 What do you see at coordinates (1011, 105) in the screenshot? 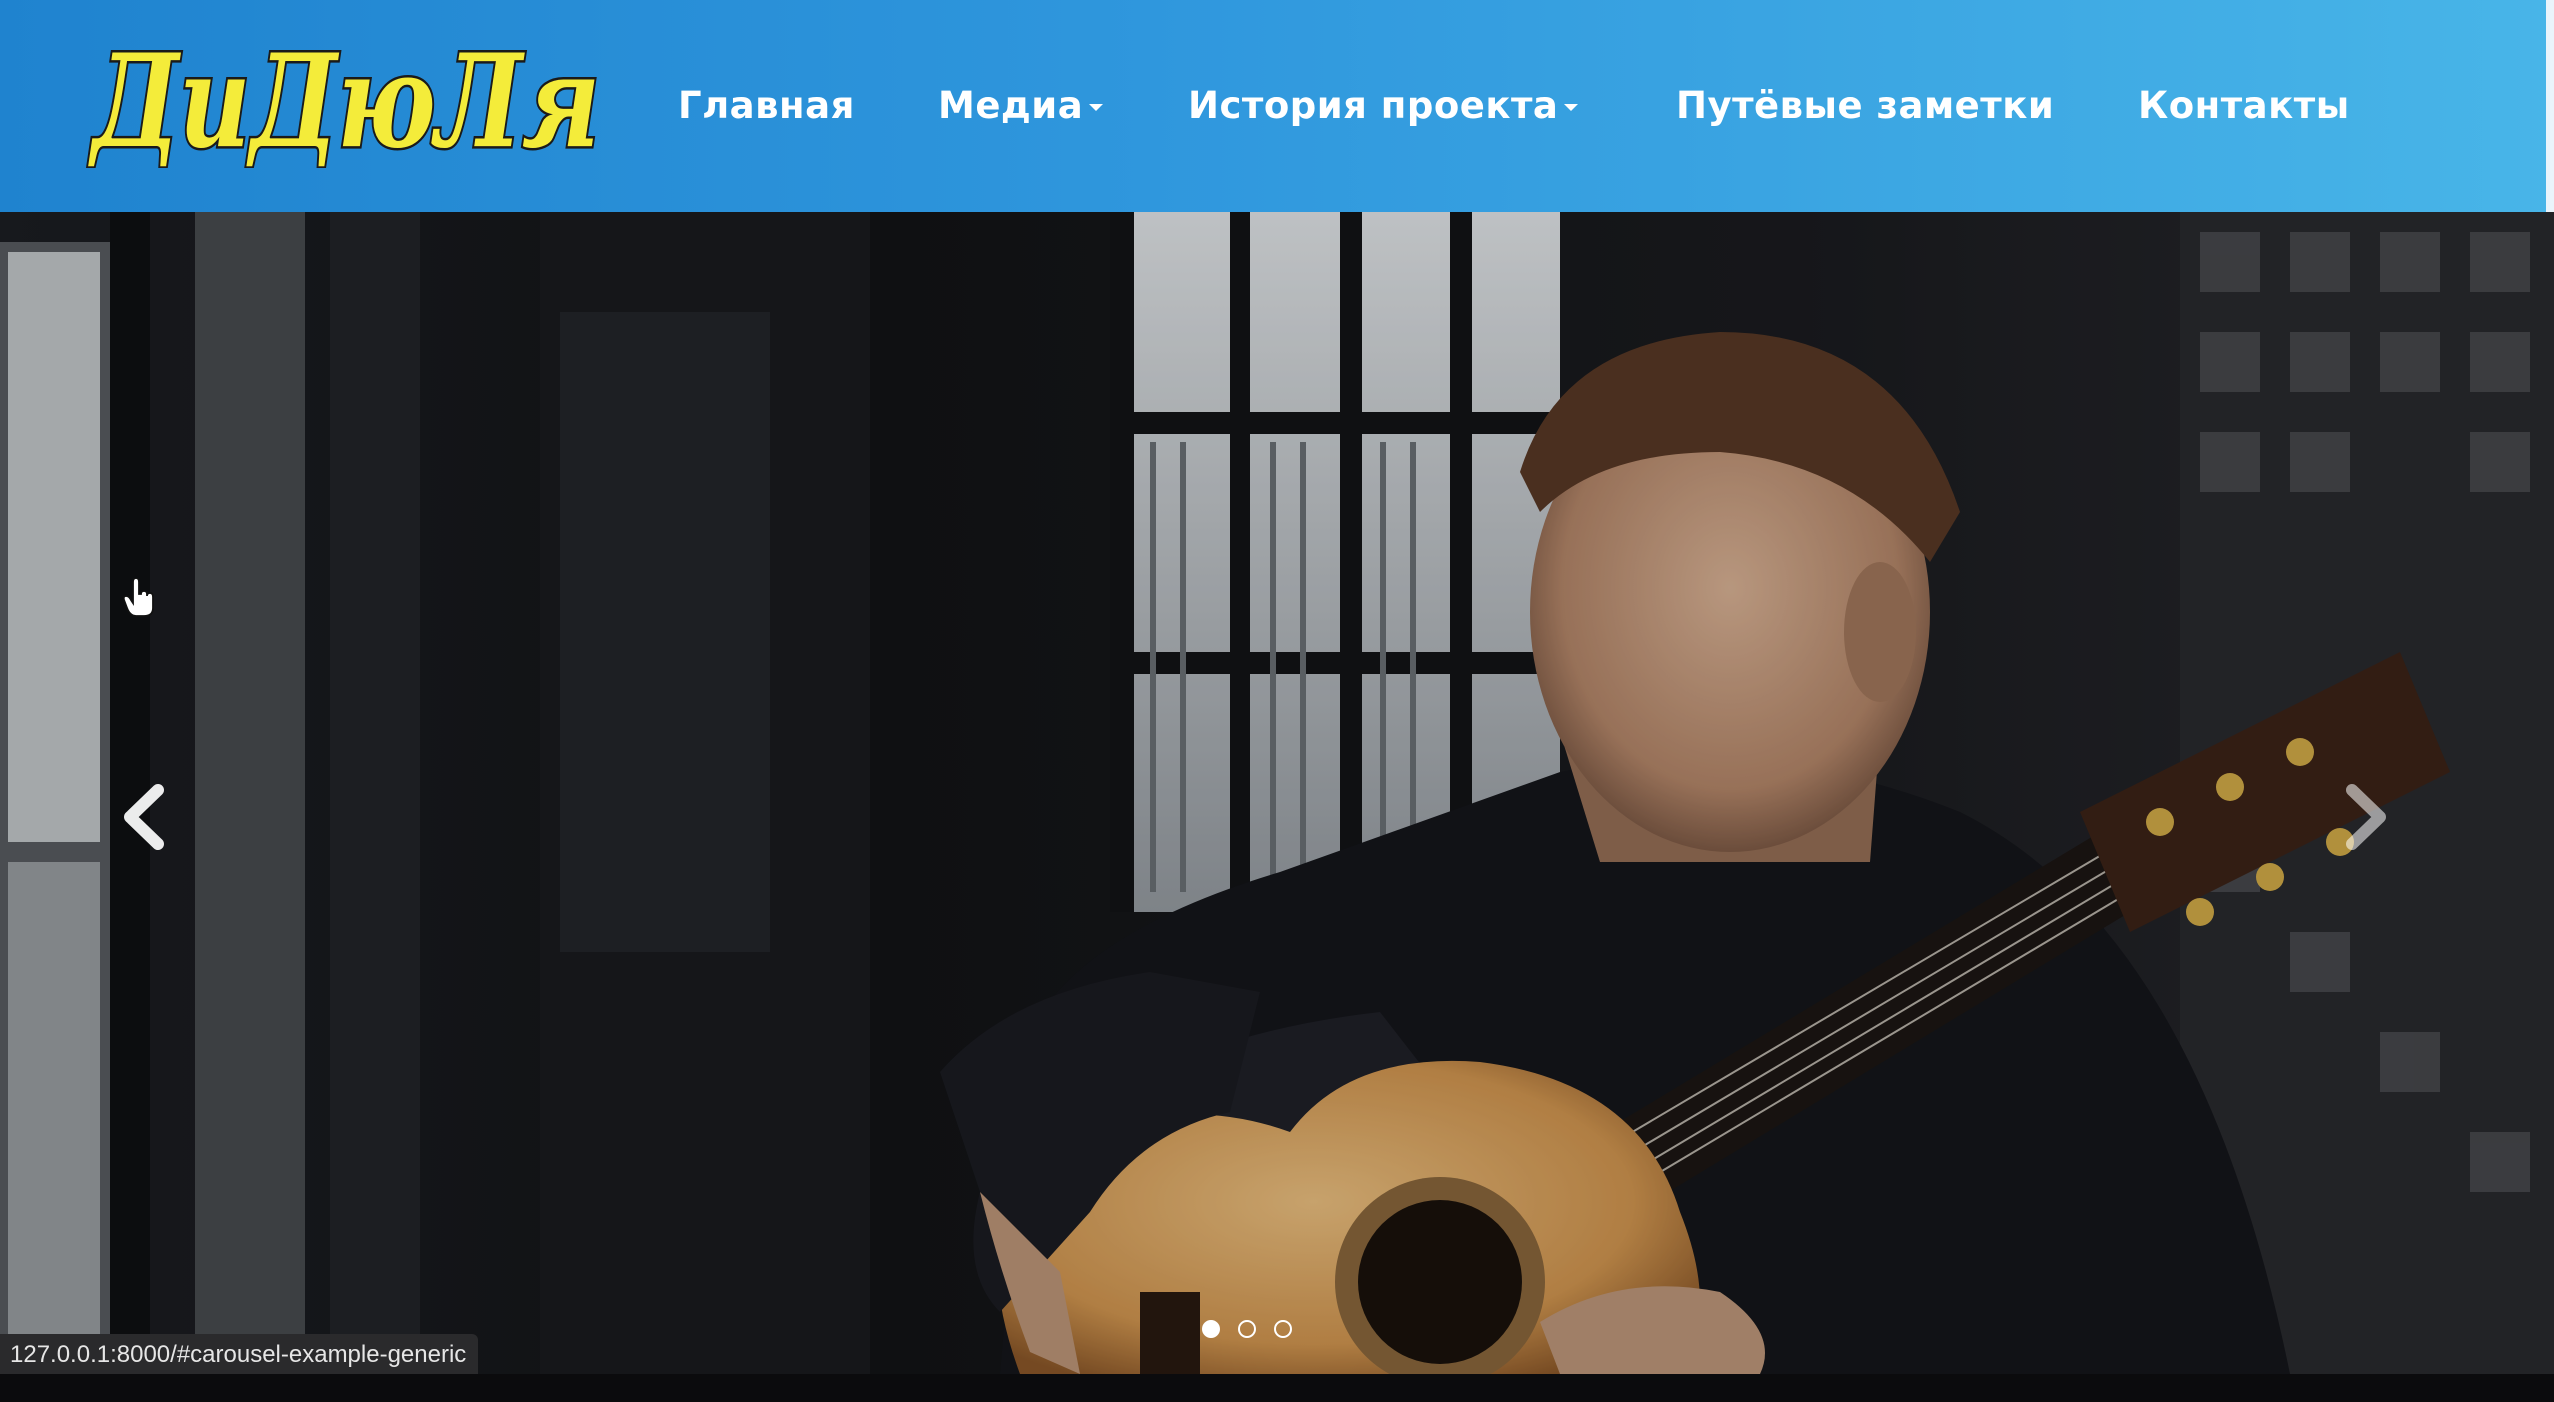
I see `nav-item-label: Медиа` at bounding box center [1011, 105].